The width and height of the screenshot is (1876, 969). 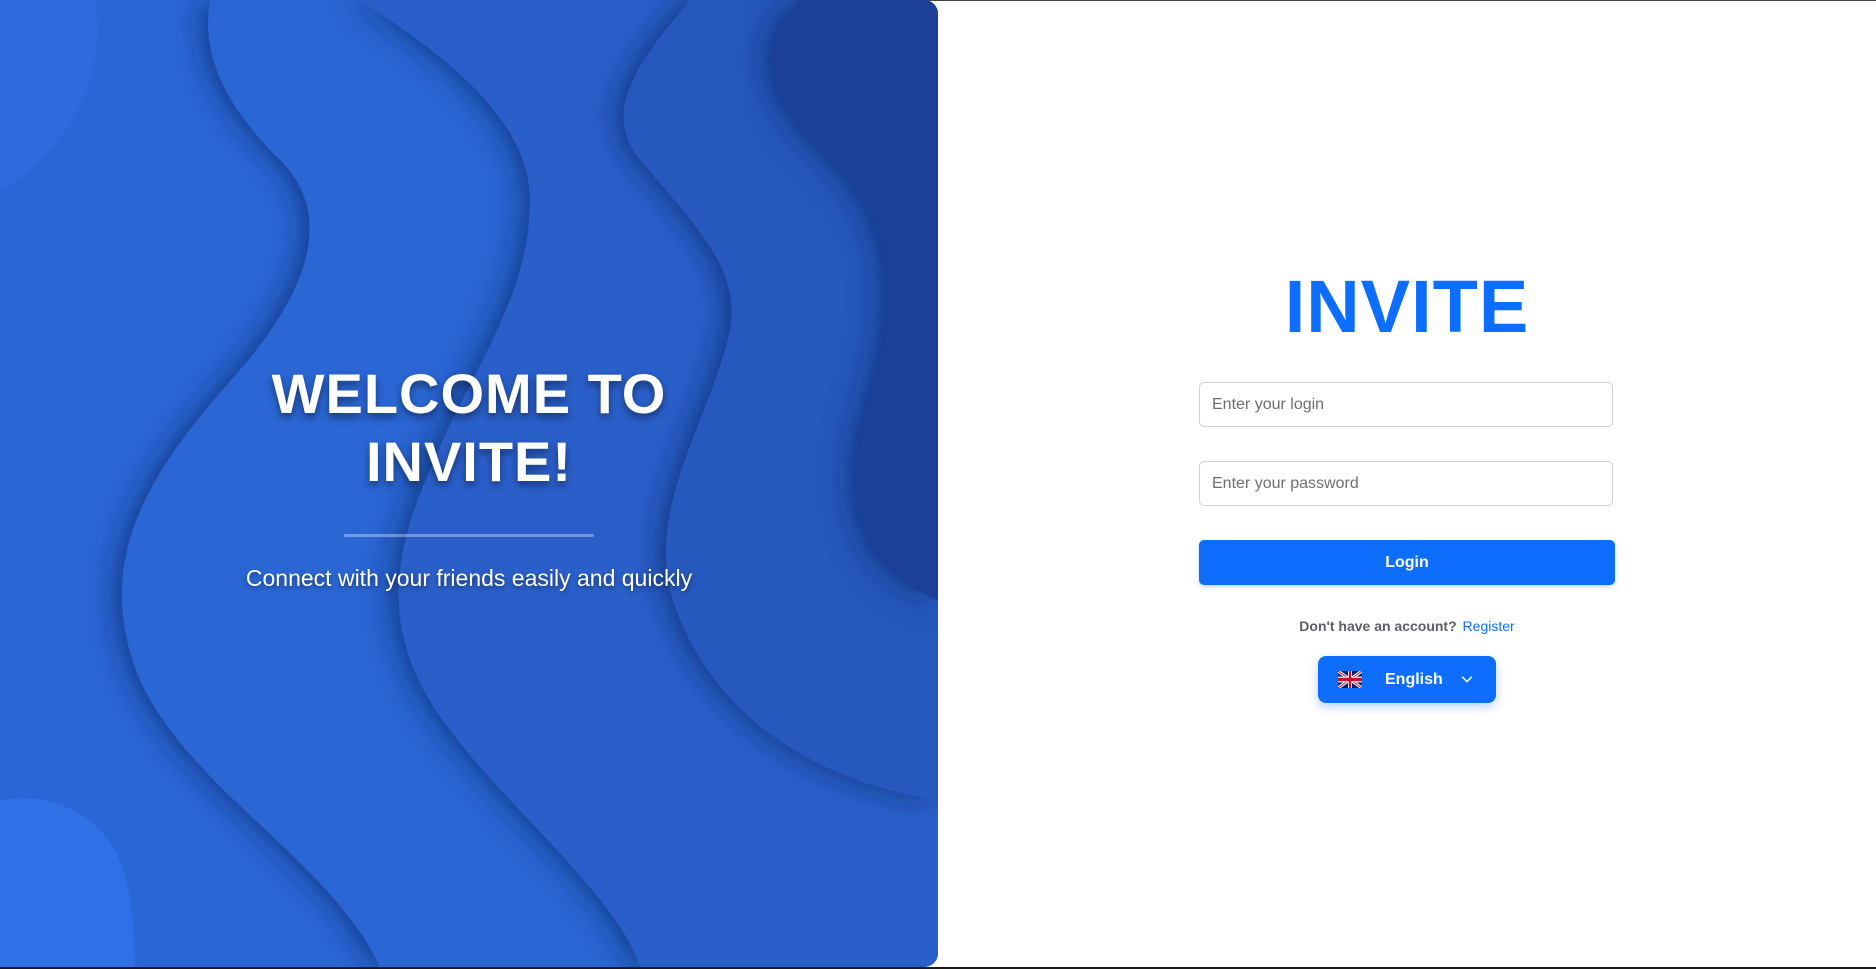 I want to click on password-input, so click(x=1406, y=483).